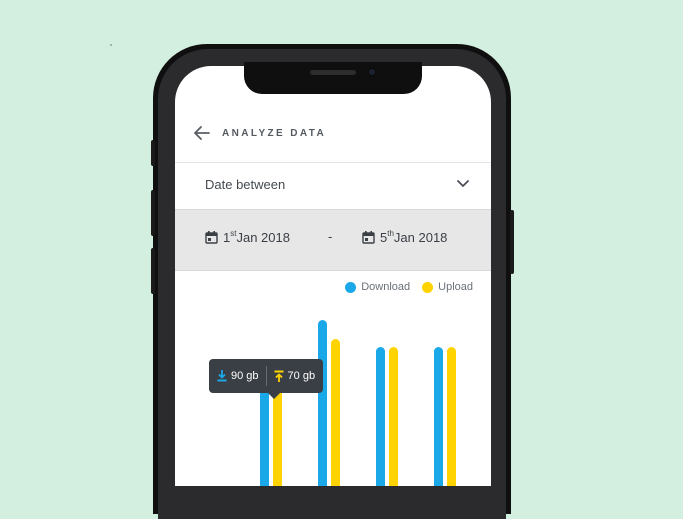 The height and width of the screenshot is (519, 683). I want to click on phone-notch, so click(333, 78).